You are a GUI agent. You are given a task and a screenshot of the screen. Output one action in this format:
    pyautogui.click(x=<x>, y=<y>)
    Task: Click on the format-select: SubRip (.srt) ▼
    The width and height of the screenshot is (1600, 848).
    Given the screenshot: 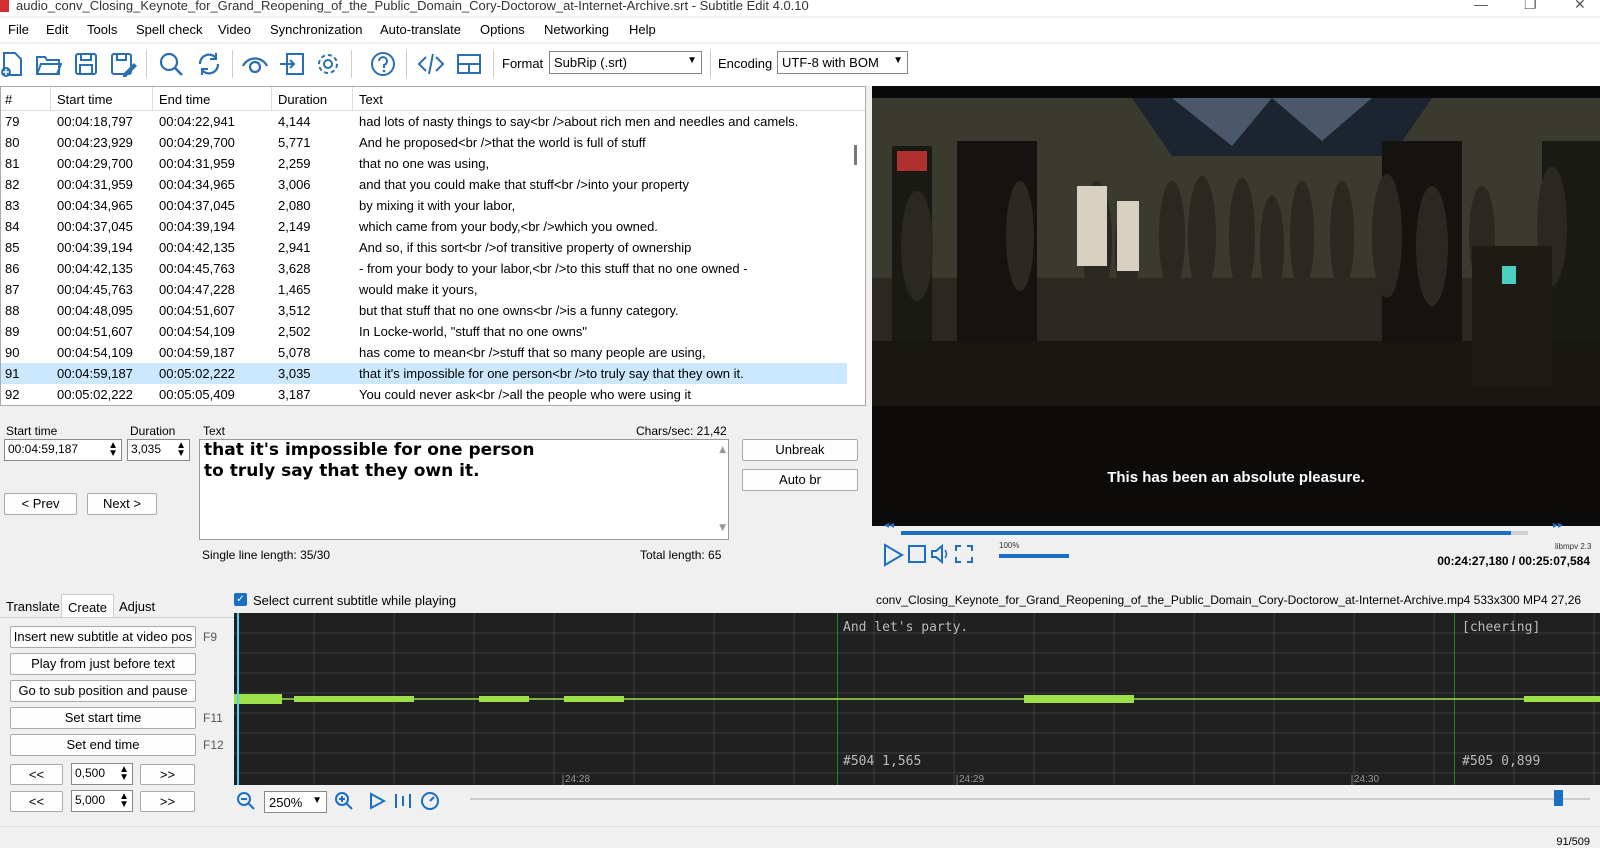 What is the action you would take?
    pyautogui.click(x=625, y=62)
    